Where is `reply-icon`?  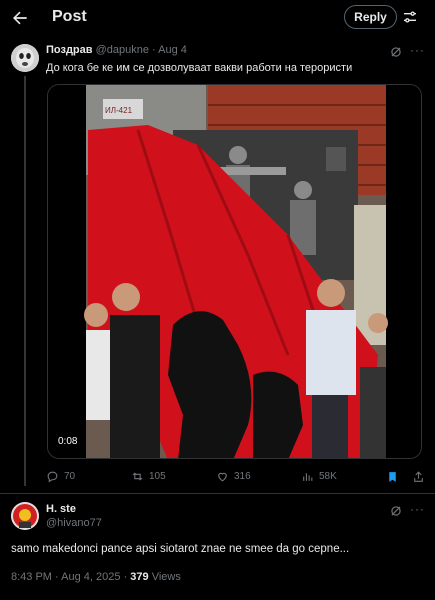 reply-icon is located at coordinates (52, 477).